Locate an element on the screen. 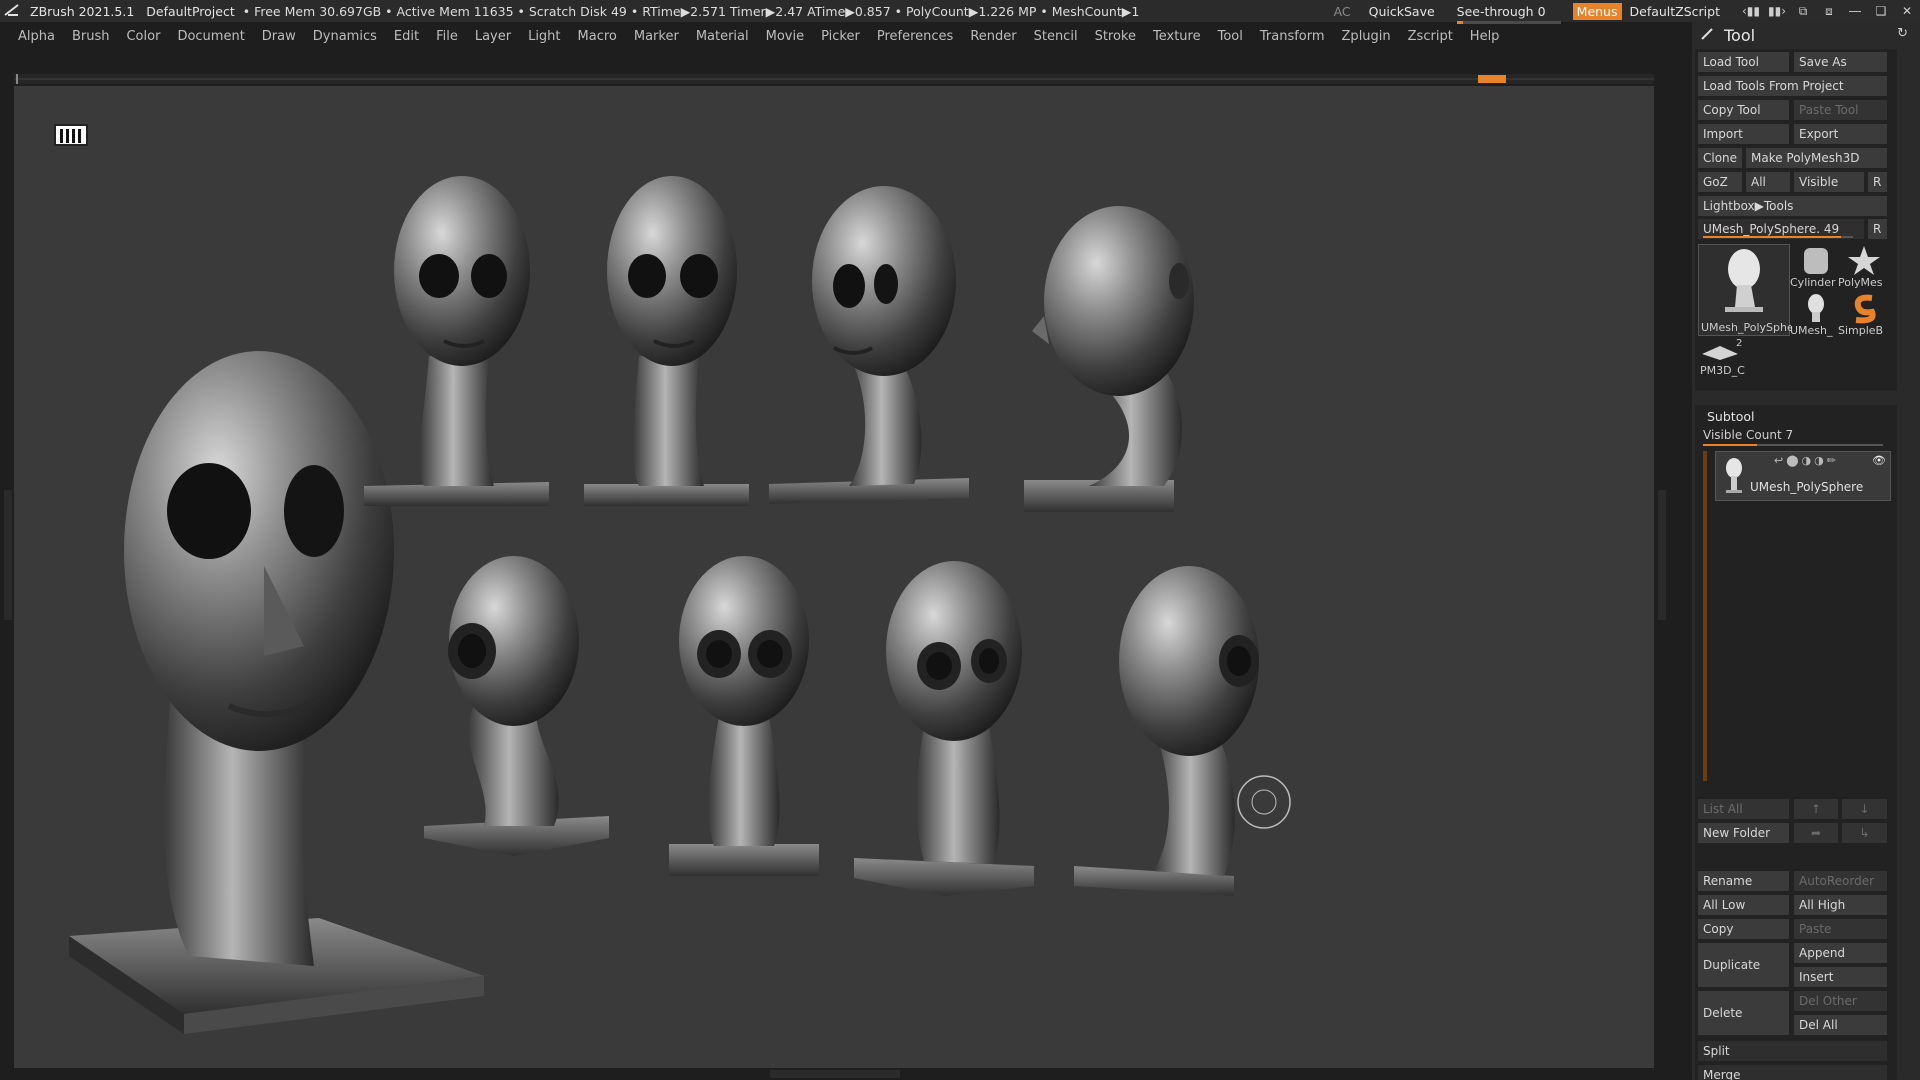 Image resolution: width=1920 pixels, height=1080 pixels. menu-macro: Macro is located at coordinates (597, 36).